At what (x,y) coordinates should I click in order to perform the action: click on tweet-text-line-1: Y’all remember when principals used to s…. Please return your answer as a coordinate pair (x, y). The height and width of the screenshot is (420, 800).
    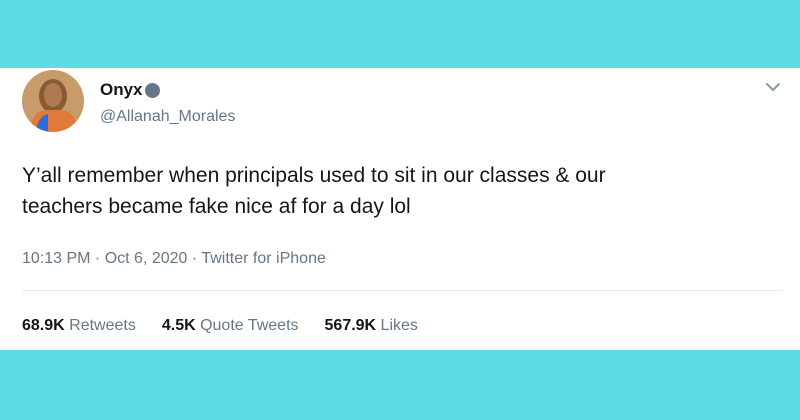
    Looking at the image, I should click on (314, 175).